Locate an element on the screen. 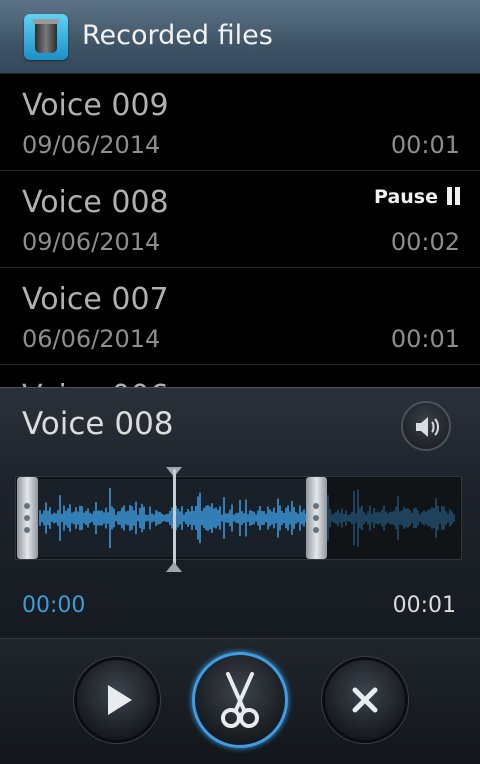 This screenshot has height=764, width=480. trim-end-handle is located at coordinates (316, 518).